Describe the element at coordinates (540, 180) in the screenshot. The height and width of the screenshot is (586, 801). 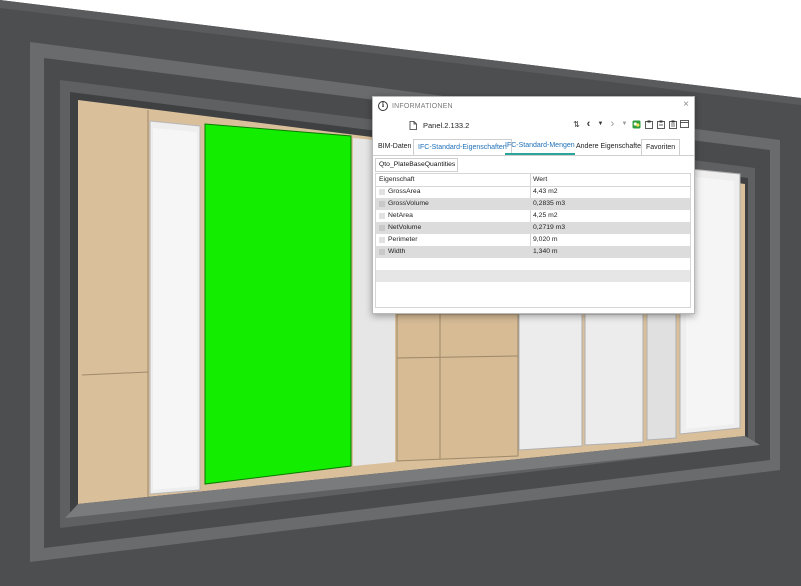
I see `column-header-wert: Wert` at that location.